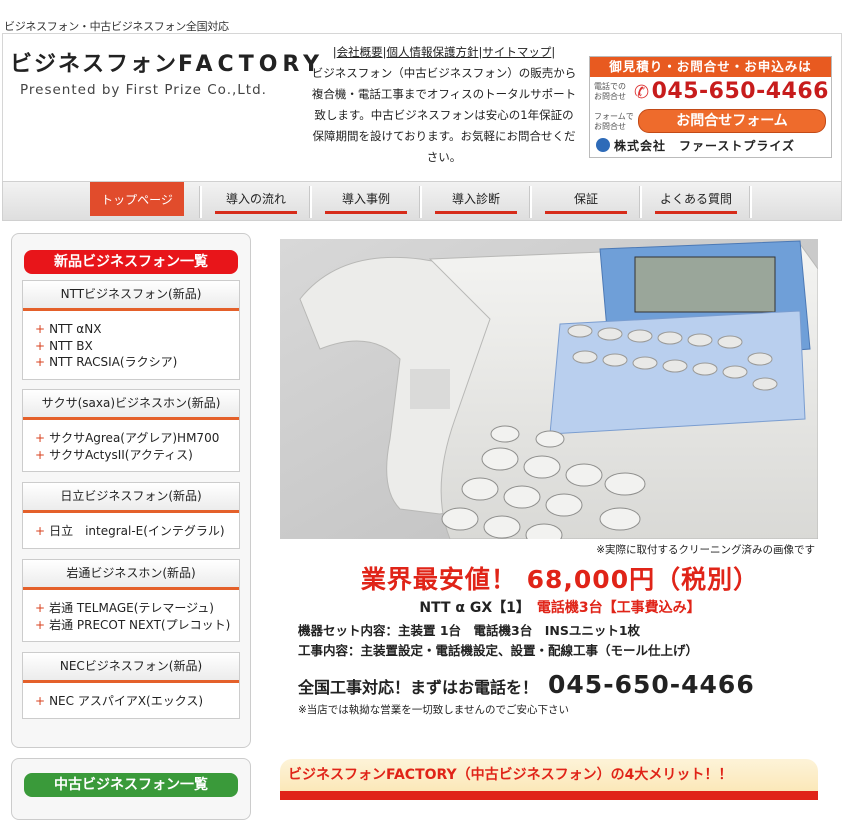 The width and height of the screenshot is (843, 820). I want to click on contact-form-button: お問合せフォーム, so click(732, 121).